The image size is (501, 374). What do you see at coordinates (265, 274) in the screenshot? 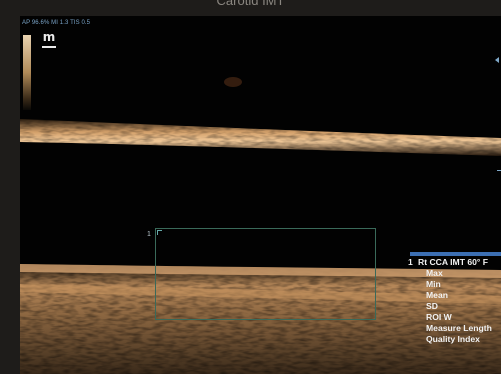
I see `imt-roi-box` at bounding box center [265, 274].